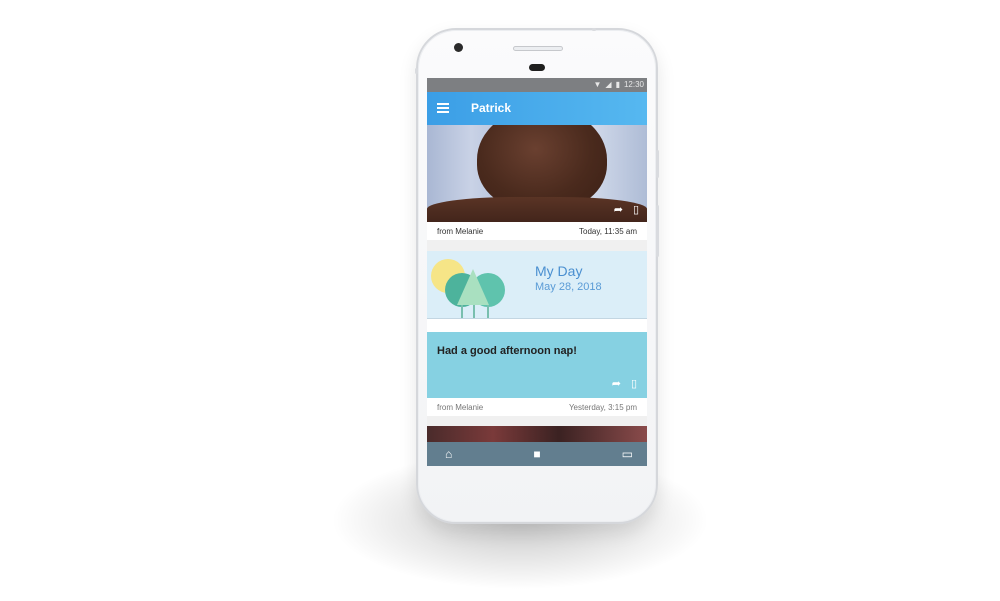  Describe the element at coordinates (537, 108) in the screenshot. I see `app-bar: Patrick` at that location.